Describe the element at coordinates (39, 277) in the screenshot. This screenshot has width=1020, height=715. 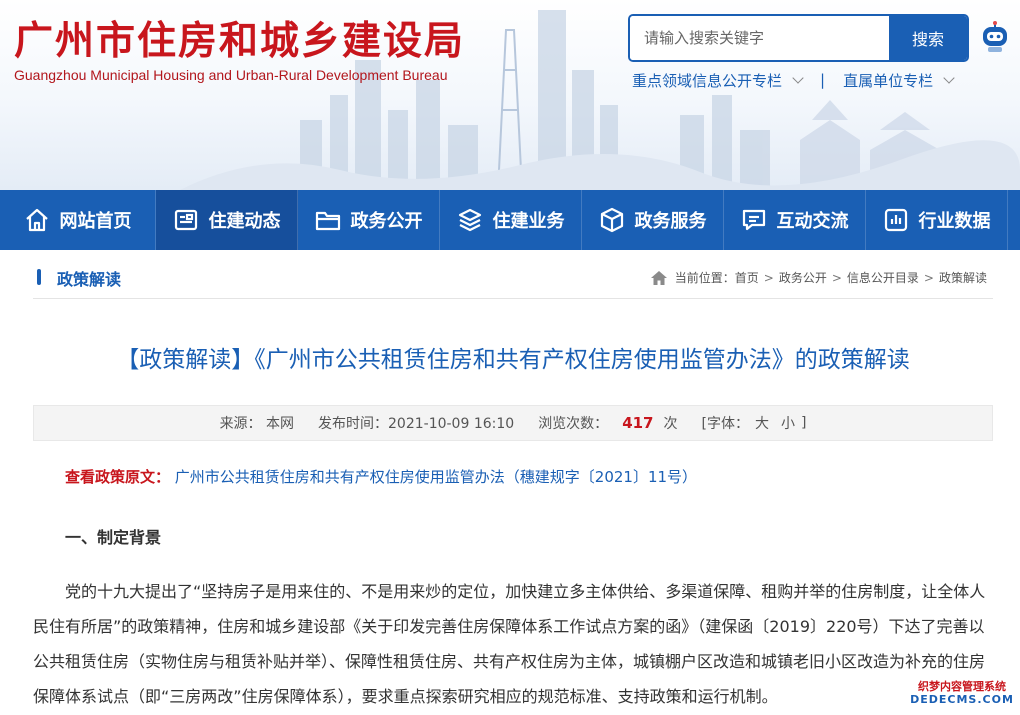
I see `section-marker` at that location.